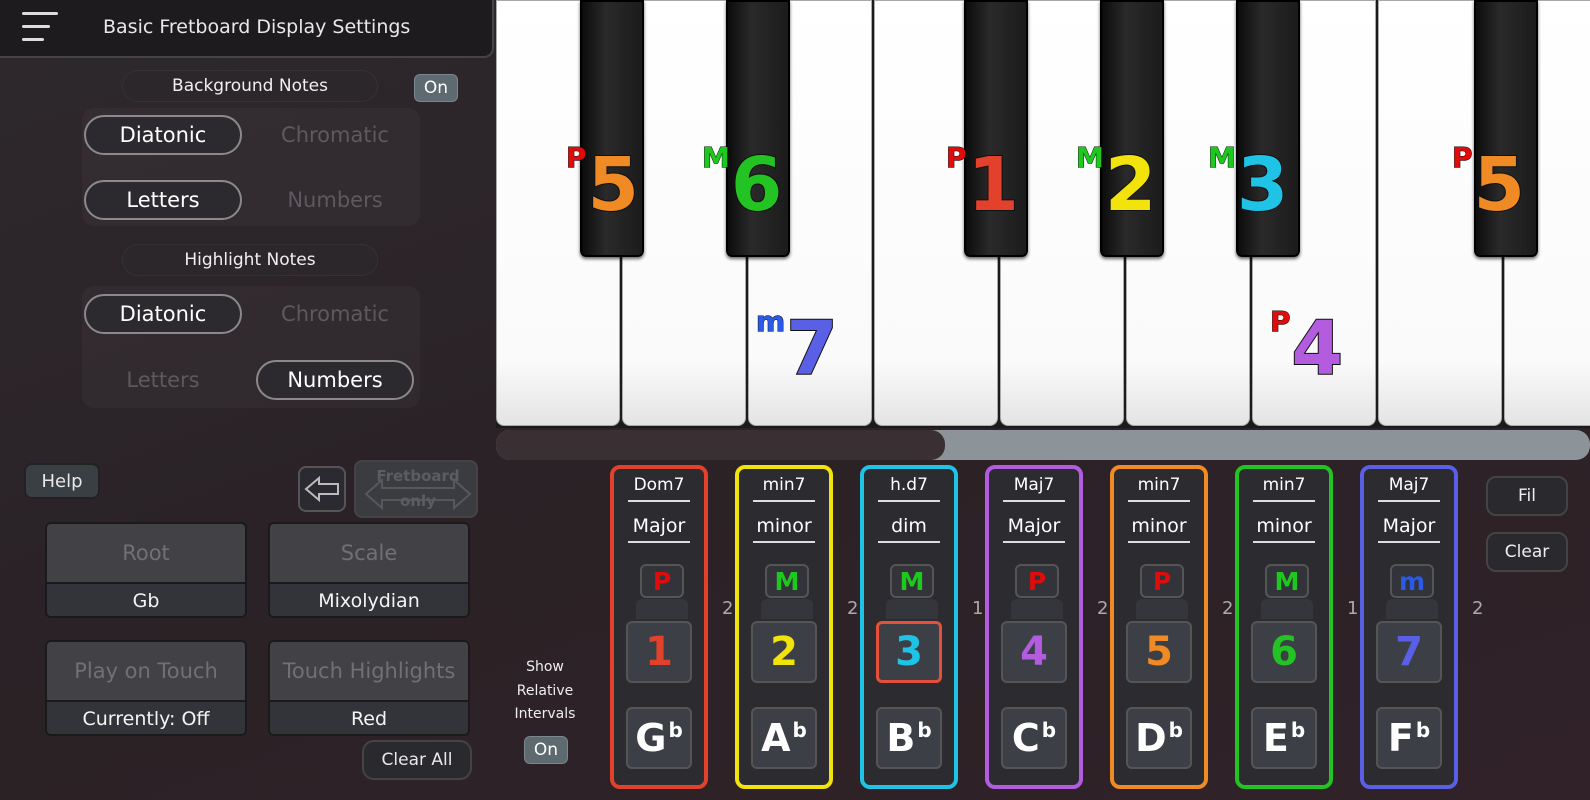 The image size is (1590, 800). Describe the element at coordinates (796, 348) in the screenshot. I see `piano-note-label: m7` at that location.